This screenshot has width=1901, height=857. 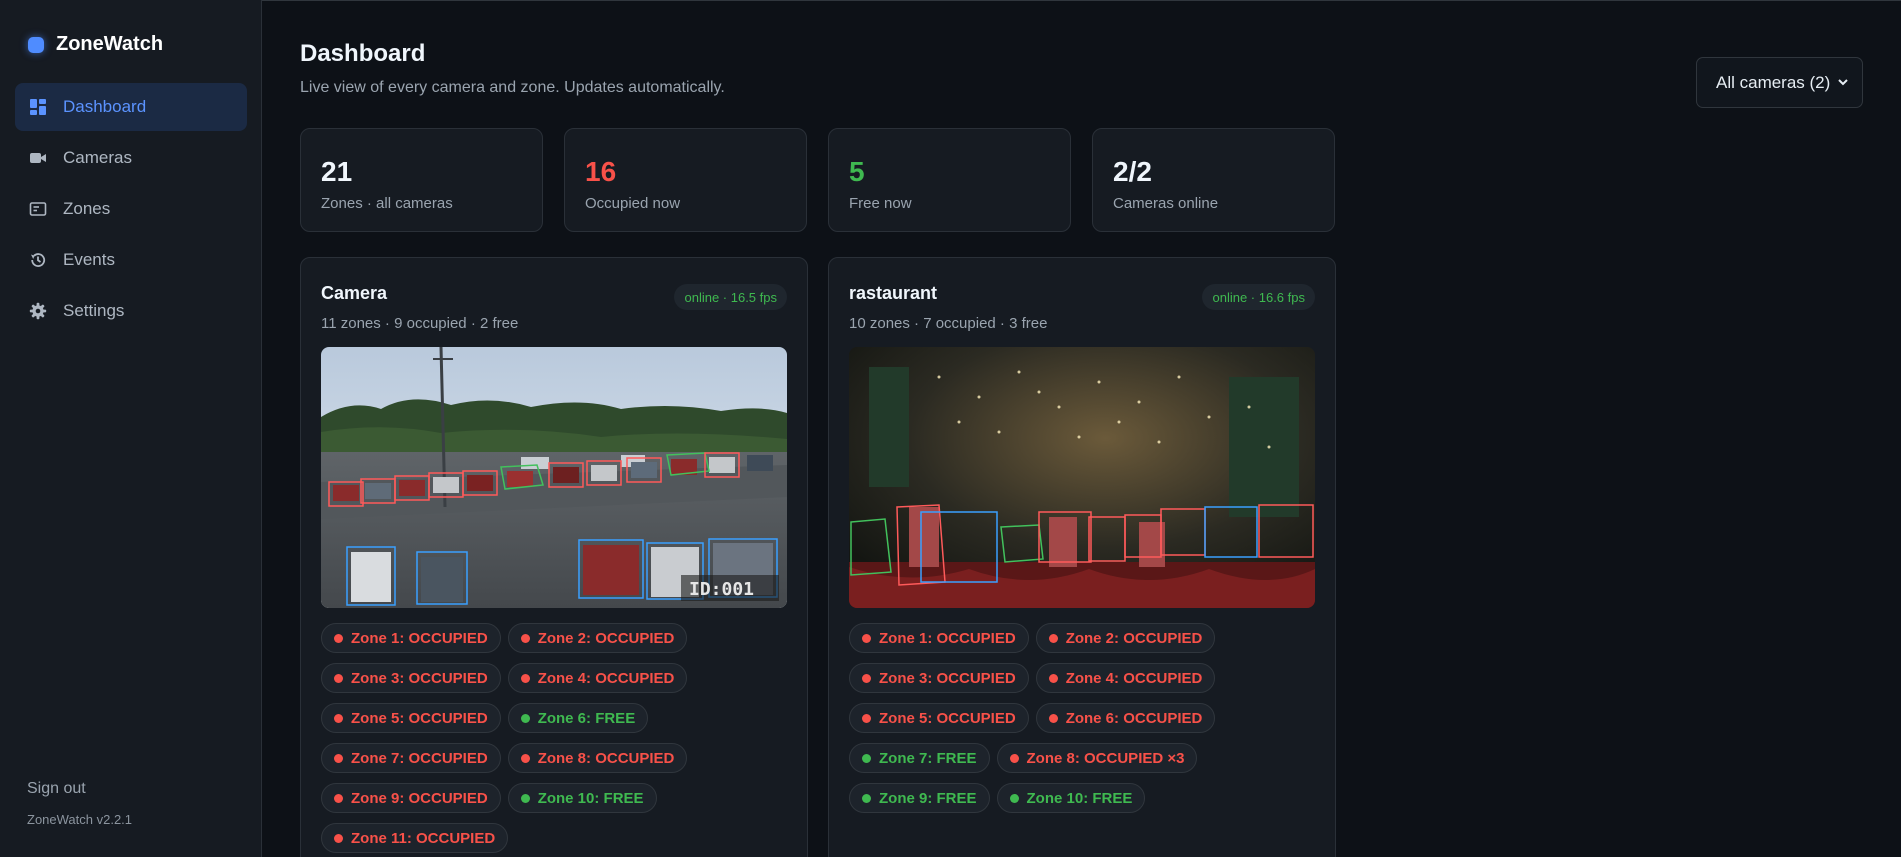 What do you see at coordinates (419, 798) in the screenshot?
I see `zone-status-label: Zone 9: OCCUPIED` at bounding box center [419, 798].